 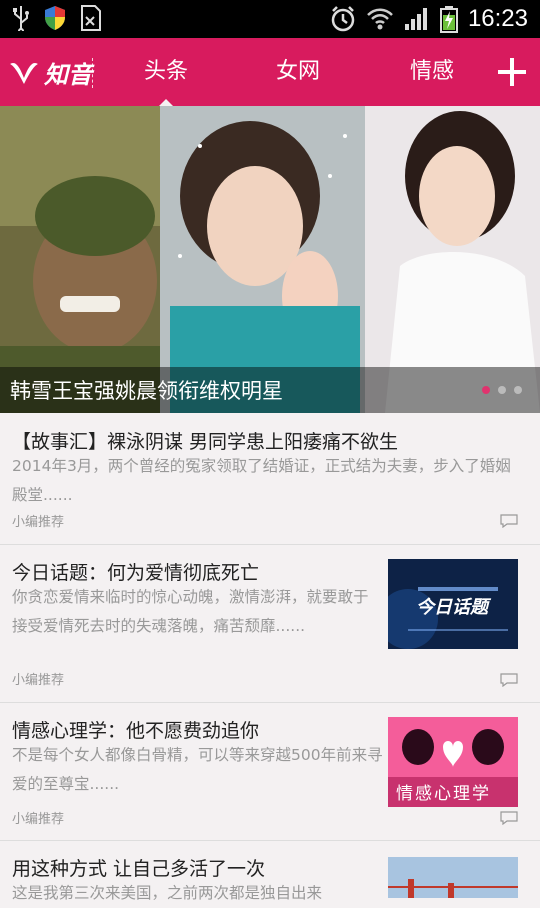 What do you see at coordinates (443, 794) in the screenshot?
I see `thumbnail-caption: 情感心理学` at bounding box center [443, 794].